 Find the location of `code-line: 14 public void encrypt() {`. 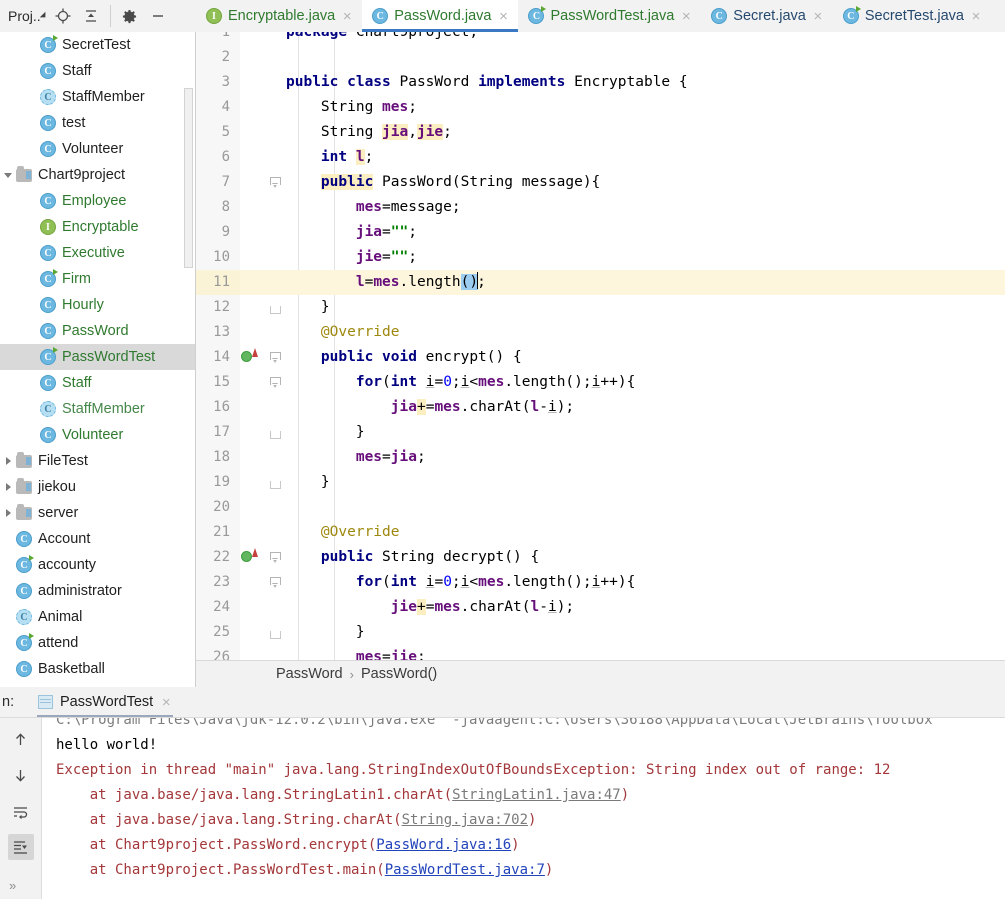

code-line: 14 public void encrypt() { is located at coordinates (600, 357).